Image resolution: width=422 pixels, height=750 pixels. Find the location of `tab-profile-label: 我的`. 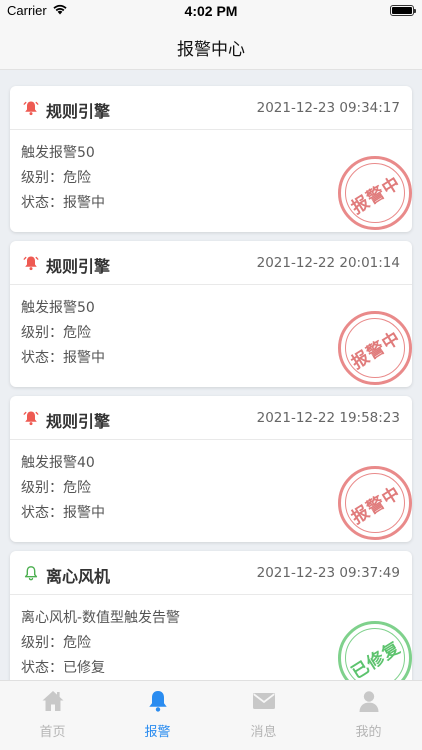

tab-profile-label: 我的 is located at coordinates (368, 732).